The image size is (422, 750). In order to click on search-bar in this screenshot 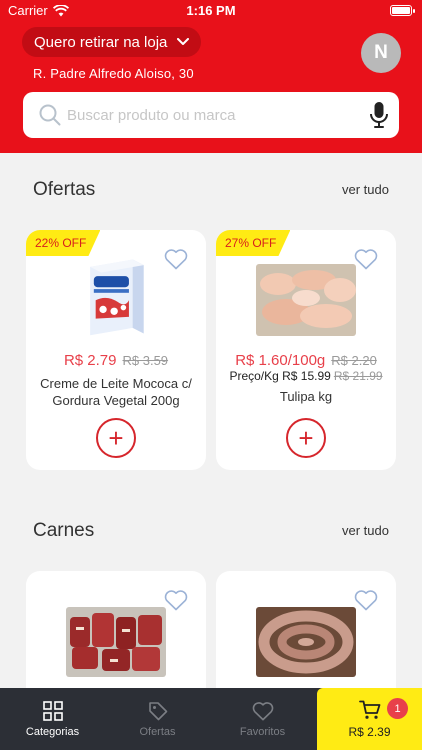, I will do `click(211, 115)`.